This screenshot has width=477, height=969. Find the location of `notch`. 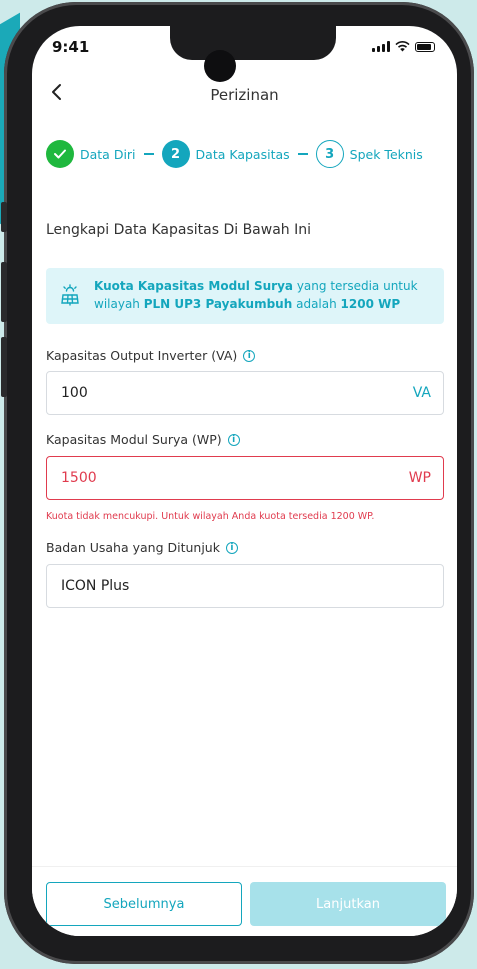

notch is located at coordinates (253, 43).